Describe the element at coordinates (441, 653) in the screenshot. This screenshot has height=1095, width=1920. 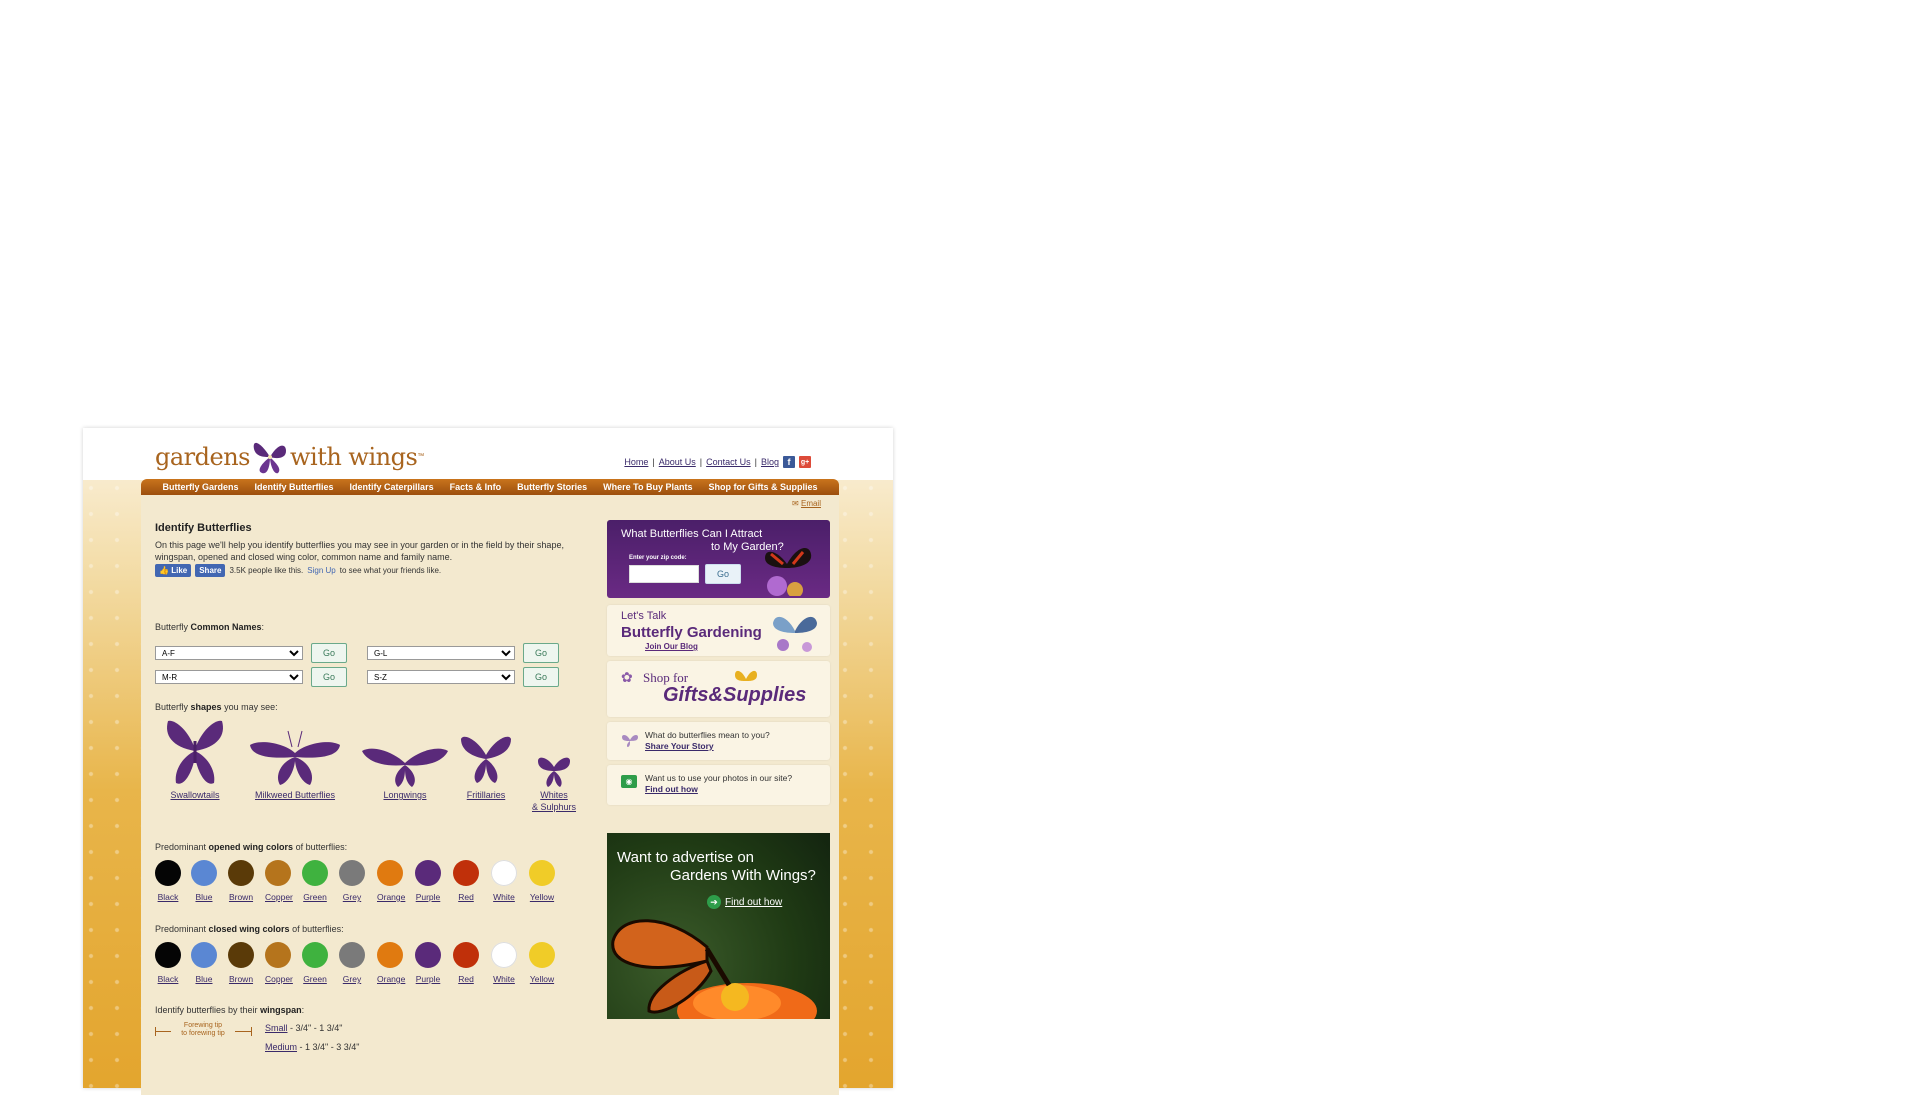
I see `common-names-select-g-l: G-L` at that location.